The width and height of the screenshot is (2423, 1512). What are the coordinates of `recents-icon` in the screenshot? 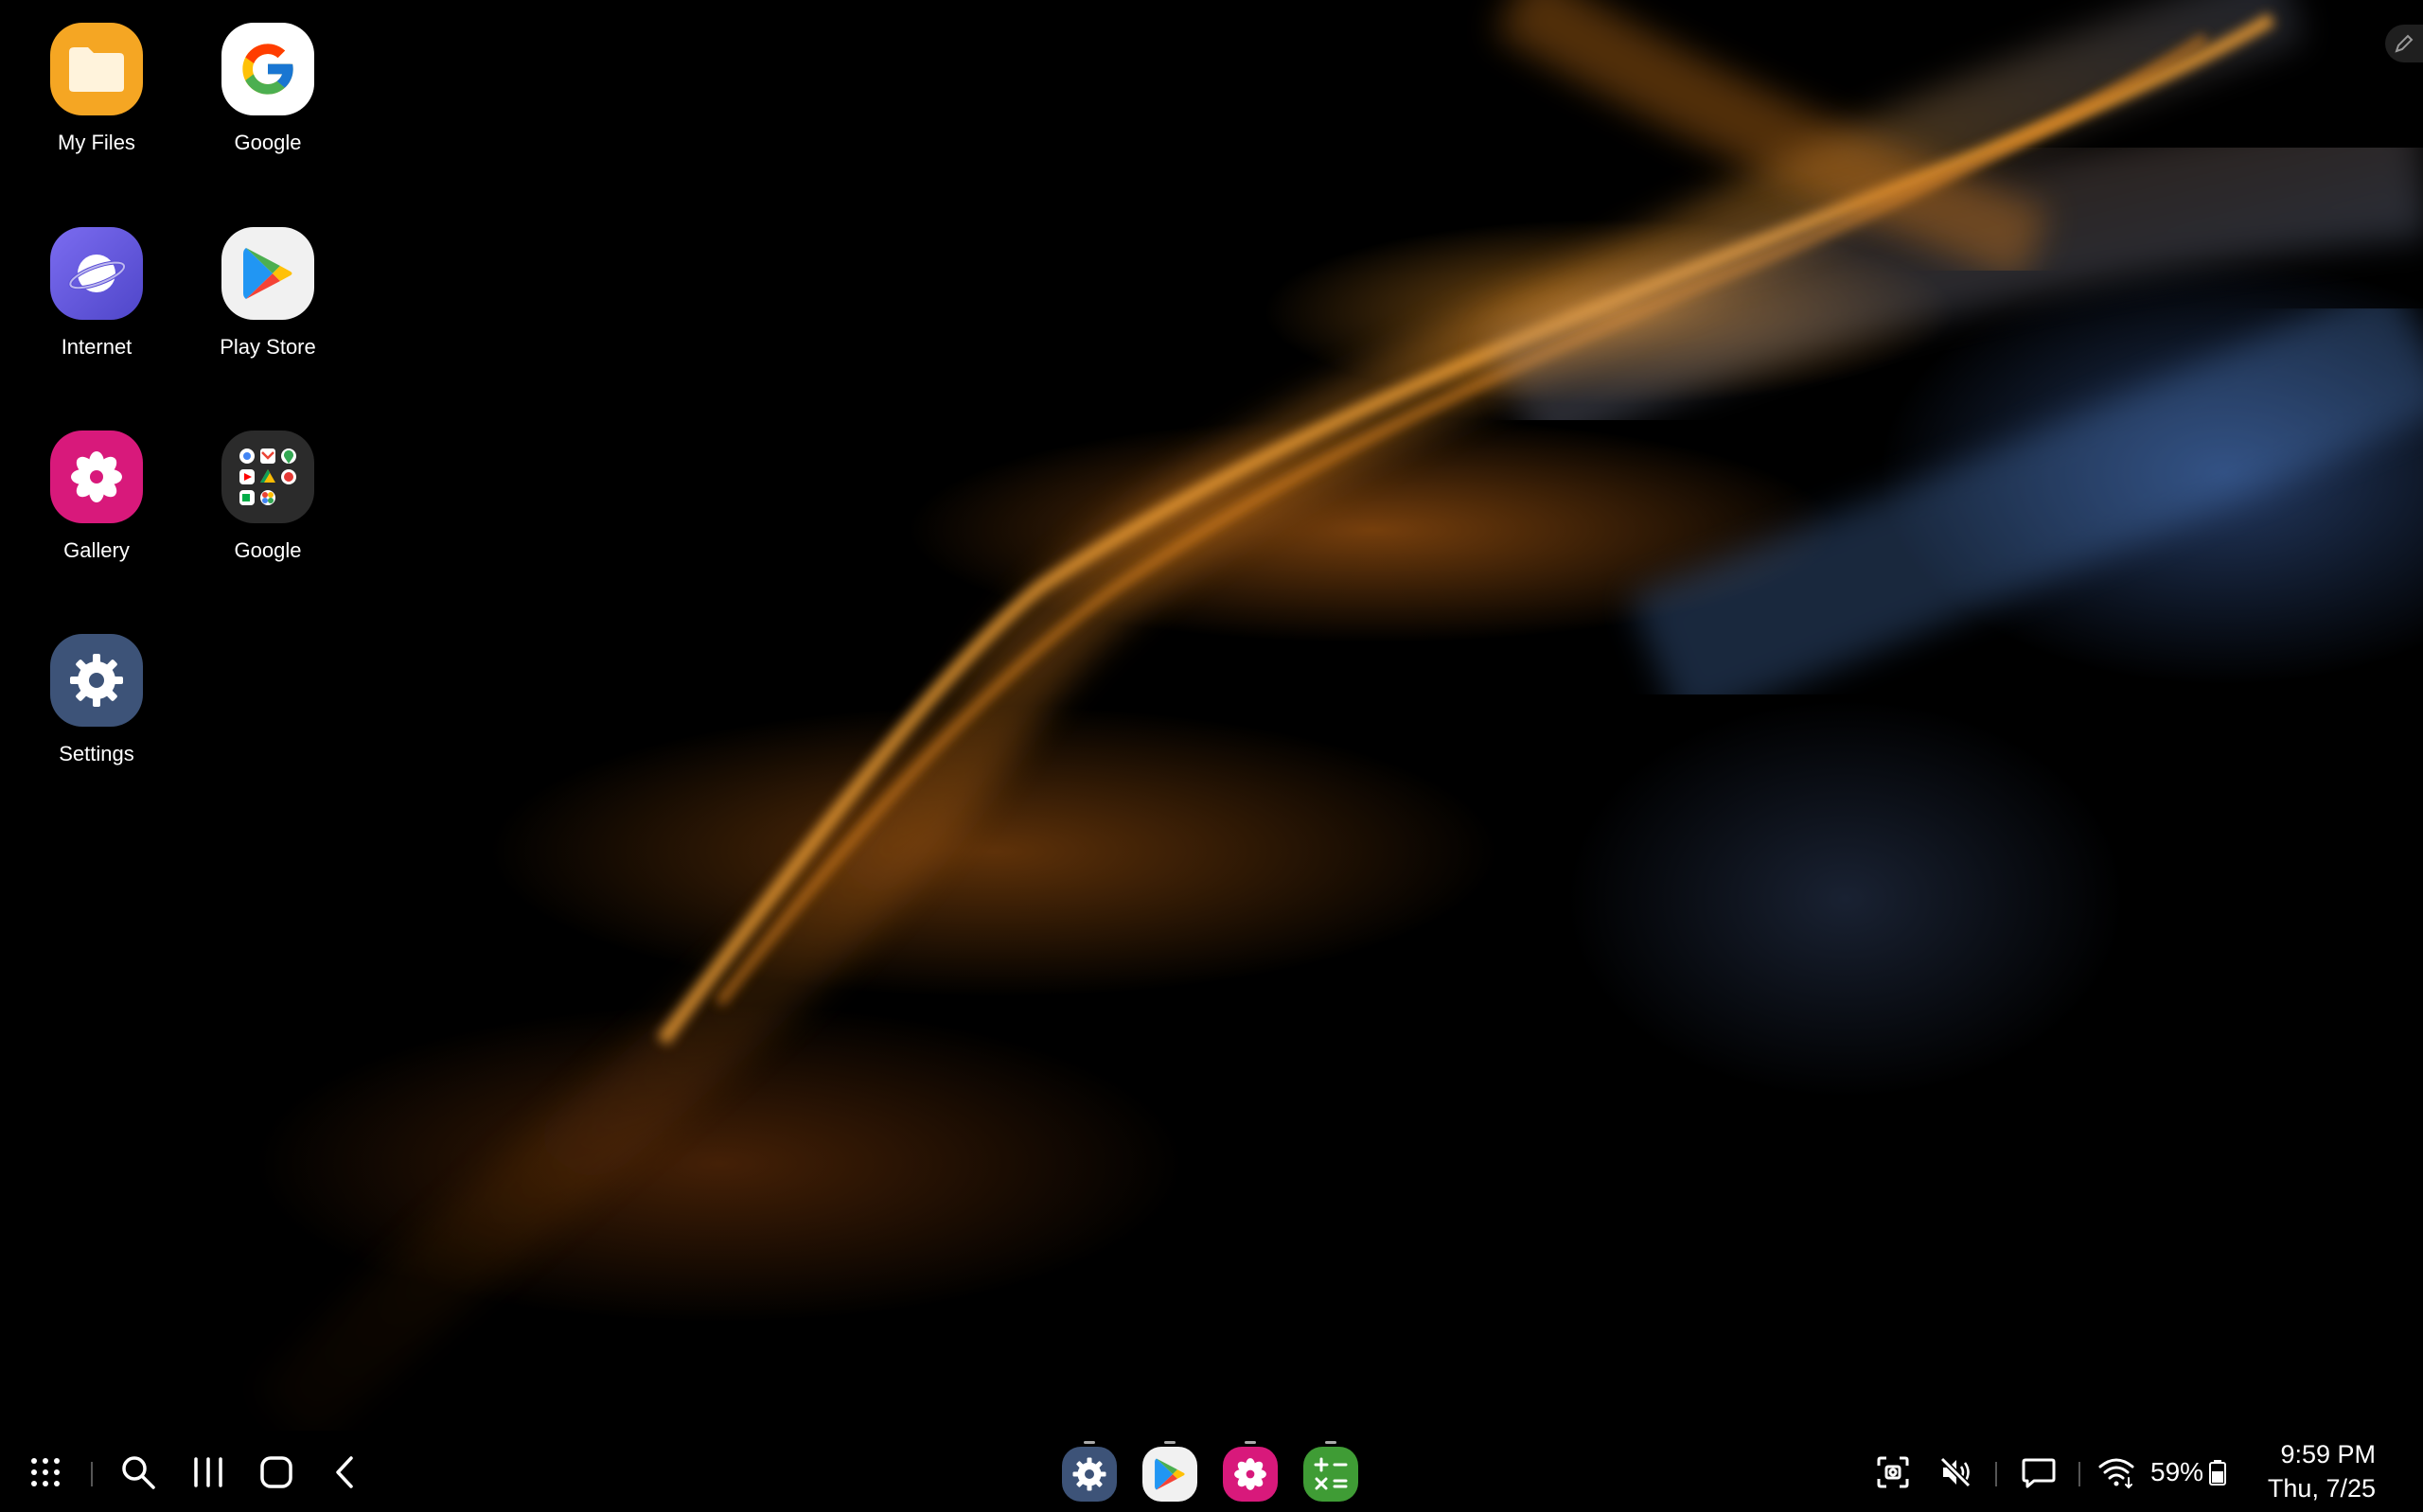 It's located at (208, 1472).